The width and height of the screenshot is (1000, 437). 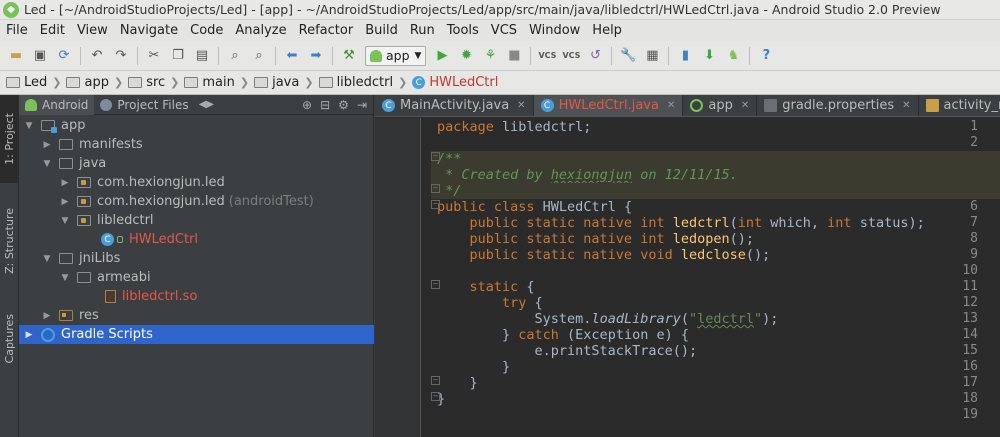 What do you see at coordinates (766, 56) in the screenshot?
I see `help-icon: ?` at bounding box center [766, 56].